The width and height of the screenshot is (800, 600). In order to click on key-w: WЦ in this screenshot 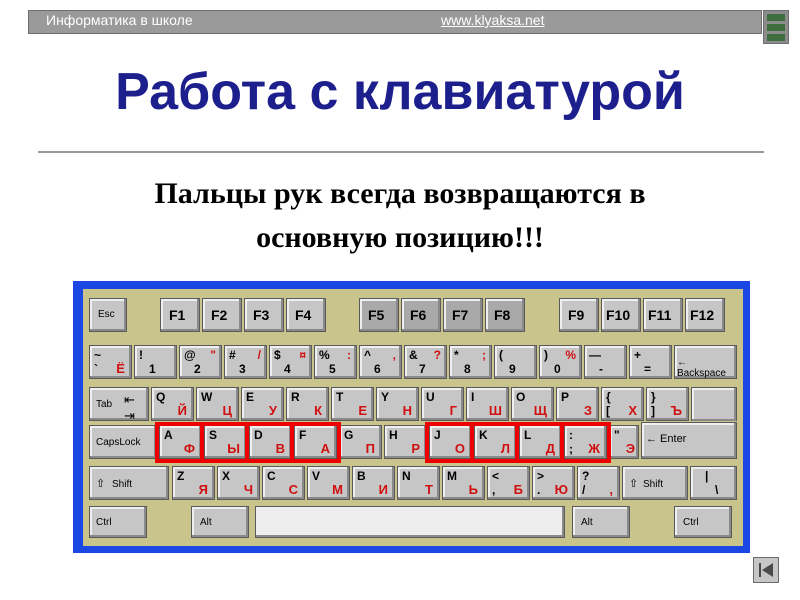, I will do `click(217, 404)`.